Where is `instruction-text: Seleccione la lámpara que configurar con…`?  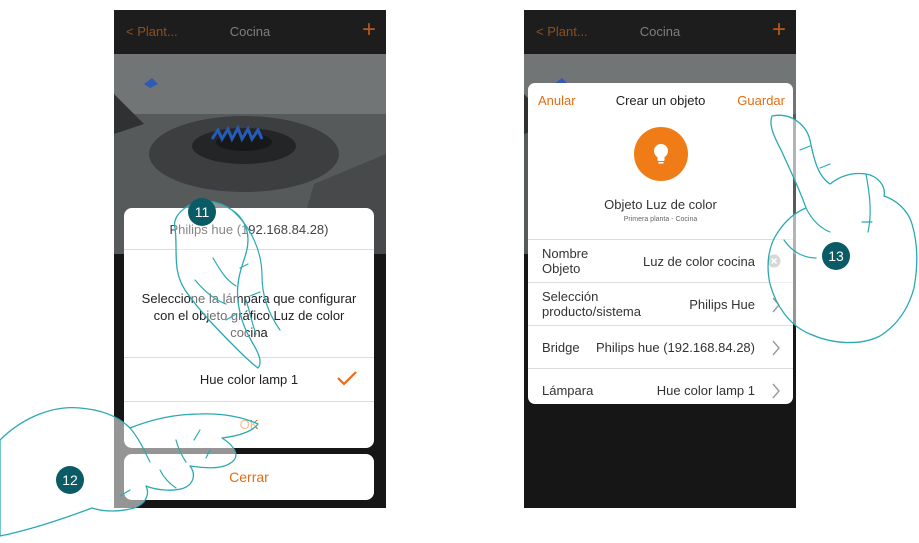
instruction-text: Seleccione la lámpara que configurar con… is located at coordinates (249, 315).